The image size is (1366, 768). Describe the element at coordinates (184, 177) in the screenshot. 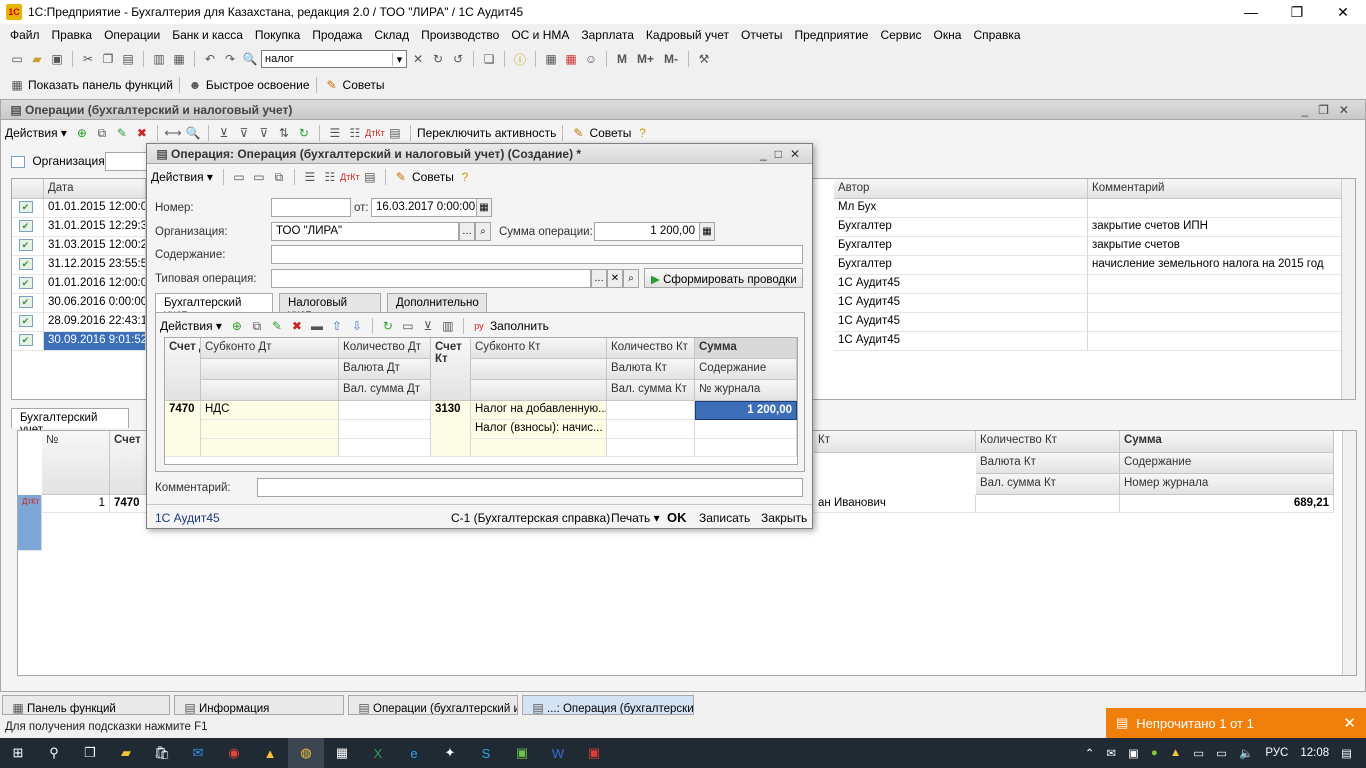

I see `dialog-actions-menu: Действия ▾` at that location.